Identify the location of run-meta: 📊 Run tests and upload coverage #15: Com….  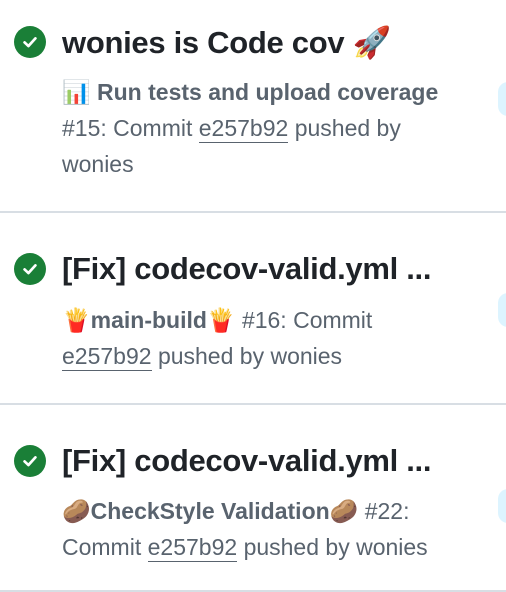
(267, 128).